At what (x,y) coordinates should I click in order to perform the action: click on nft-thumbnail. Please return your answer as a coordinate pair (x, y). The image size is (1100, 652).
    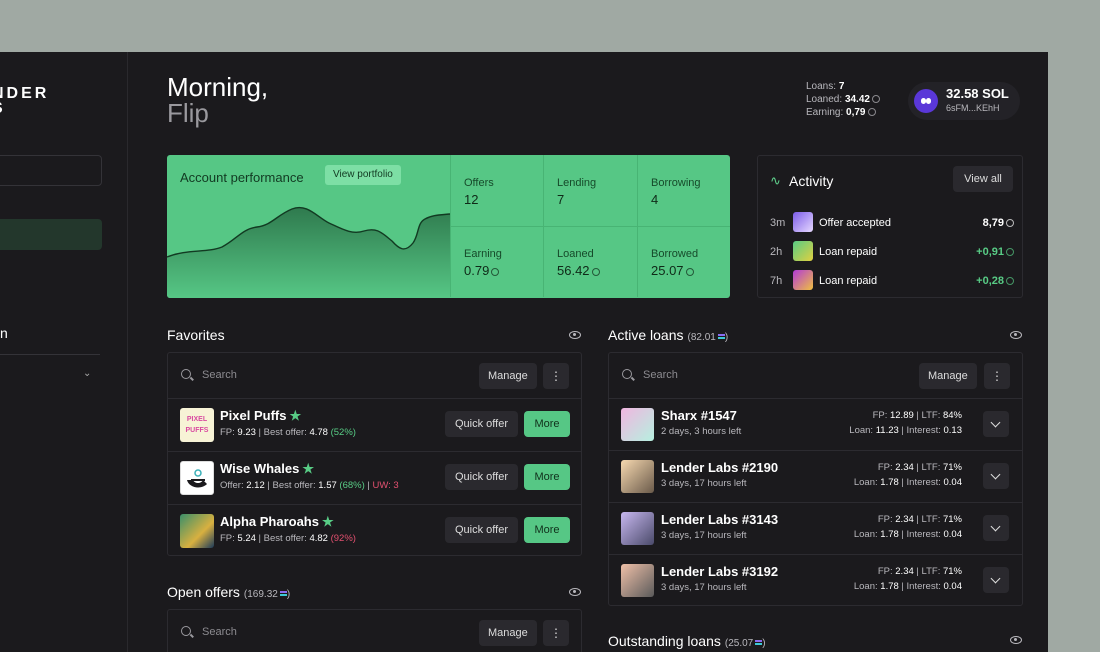
    Looking at the image, I should click on (803, 251).